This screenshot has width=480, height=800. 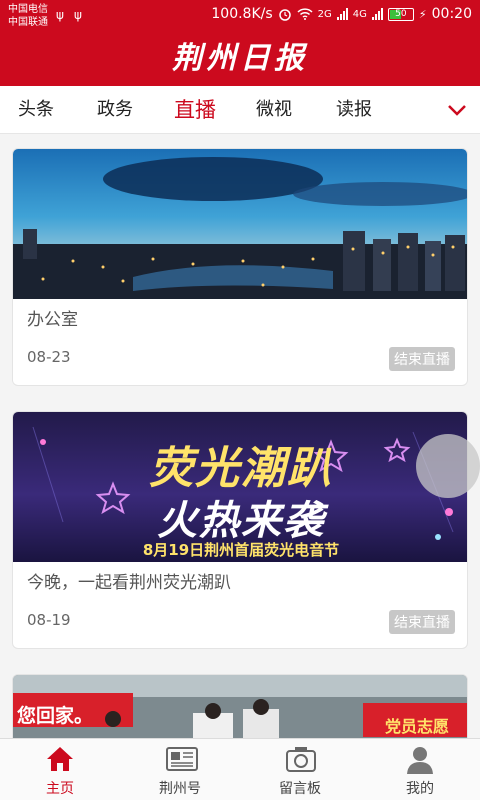 I want to click on battery-icon: 50, so click(x=400, y=14).